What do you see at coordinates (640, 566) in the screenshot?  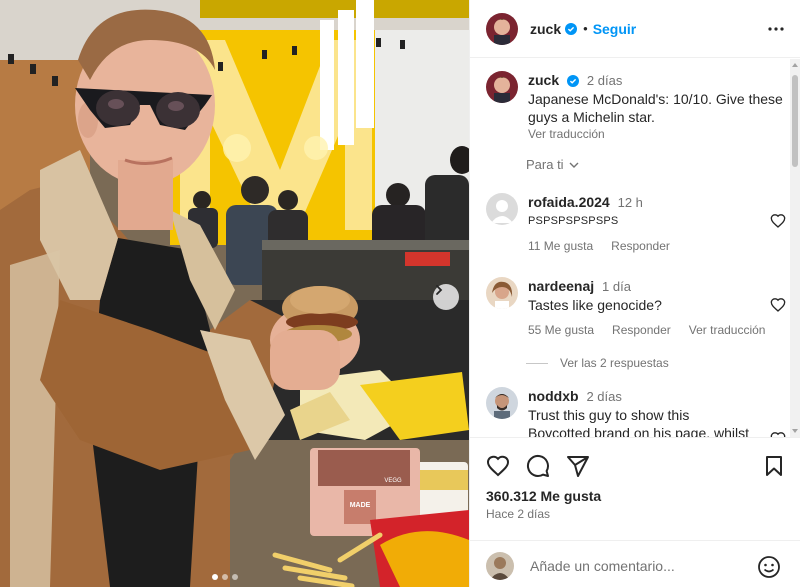 I see `add-comment-input` at bounding box center [640, 566].